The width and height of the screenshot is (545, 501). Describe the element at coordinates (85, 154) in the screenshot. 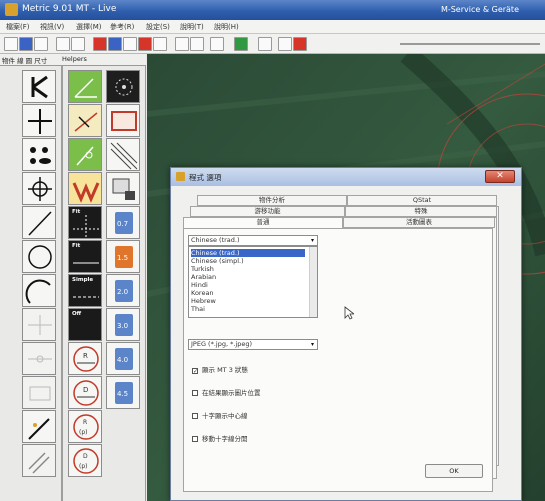

I see `point-helper-icon` at that location.